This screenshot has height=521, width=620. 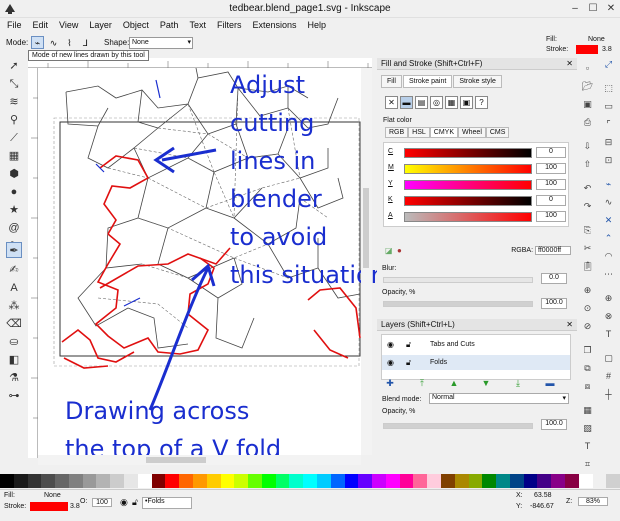 I want to click on spiro-mode-button: ∿, so click(x=53, y=42).